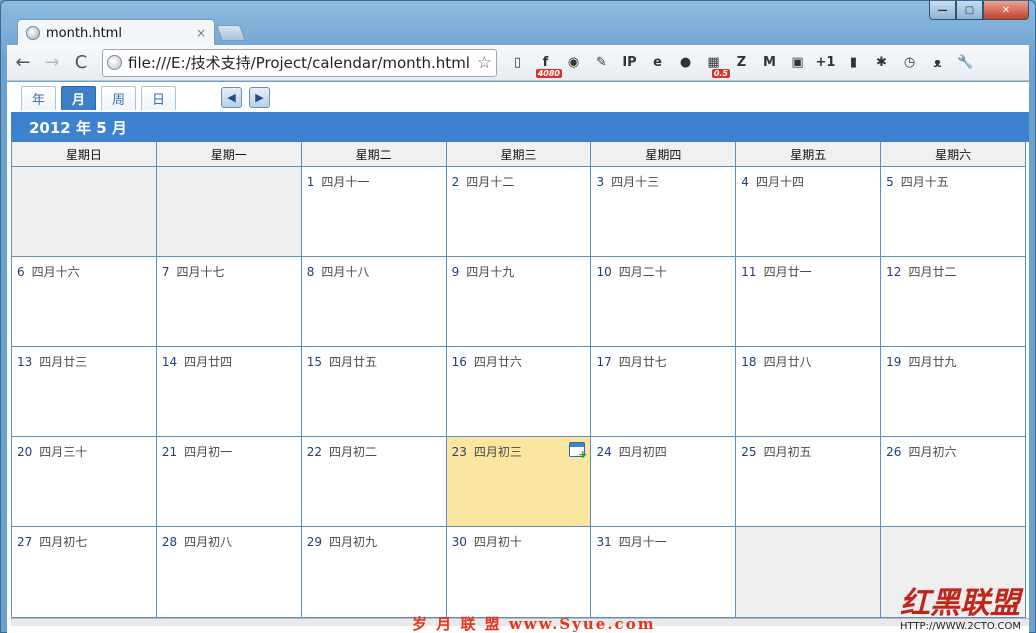 This screenshot has width=1036, height=633. I want to click on tab-month: 月, so click(78, 98).